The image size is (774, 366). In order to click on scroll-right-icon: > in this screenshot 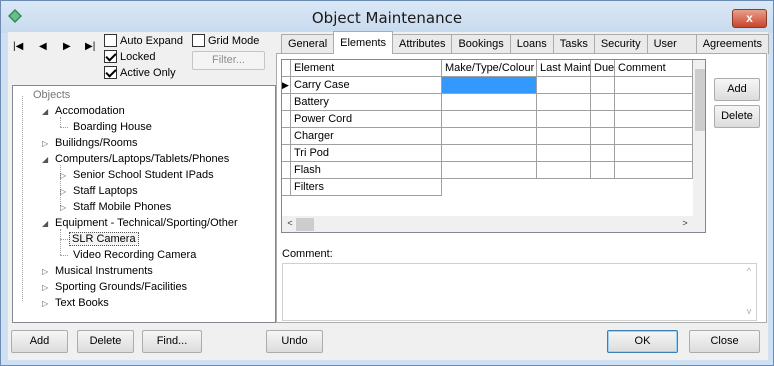, I will do `click(685, 223)`.